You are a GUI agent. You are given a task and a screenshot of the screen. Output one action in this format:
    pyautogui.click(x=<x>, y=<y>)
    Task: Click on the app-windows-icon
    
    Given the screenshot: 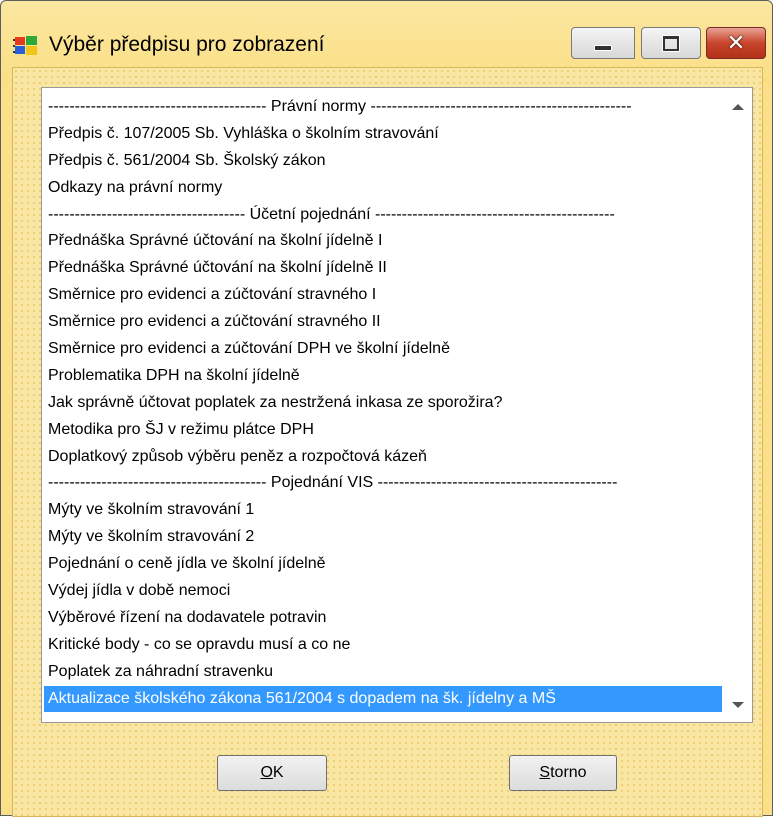 What is the action you would take?
    pyautogui.click(x=25, y=45)
    